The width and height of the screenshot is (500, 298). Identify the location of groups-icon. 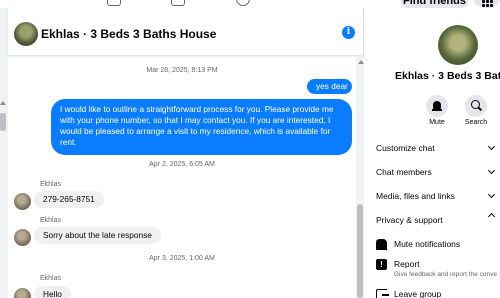
(243, 3).